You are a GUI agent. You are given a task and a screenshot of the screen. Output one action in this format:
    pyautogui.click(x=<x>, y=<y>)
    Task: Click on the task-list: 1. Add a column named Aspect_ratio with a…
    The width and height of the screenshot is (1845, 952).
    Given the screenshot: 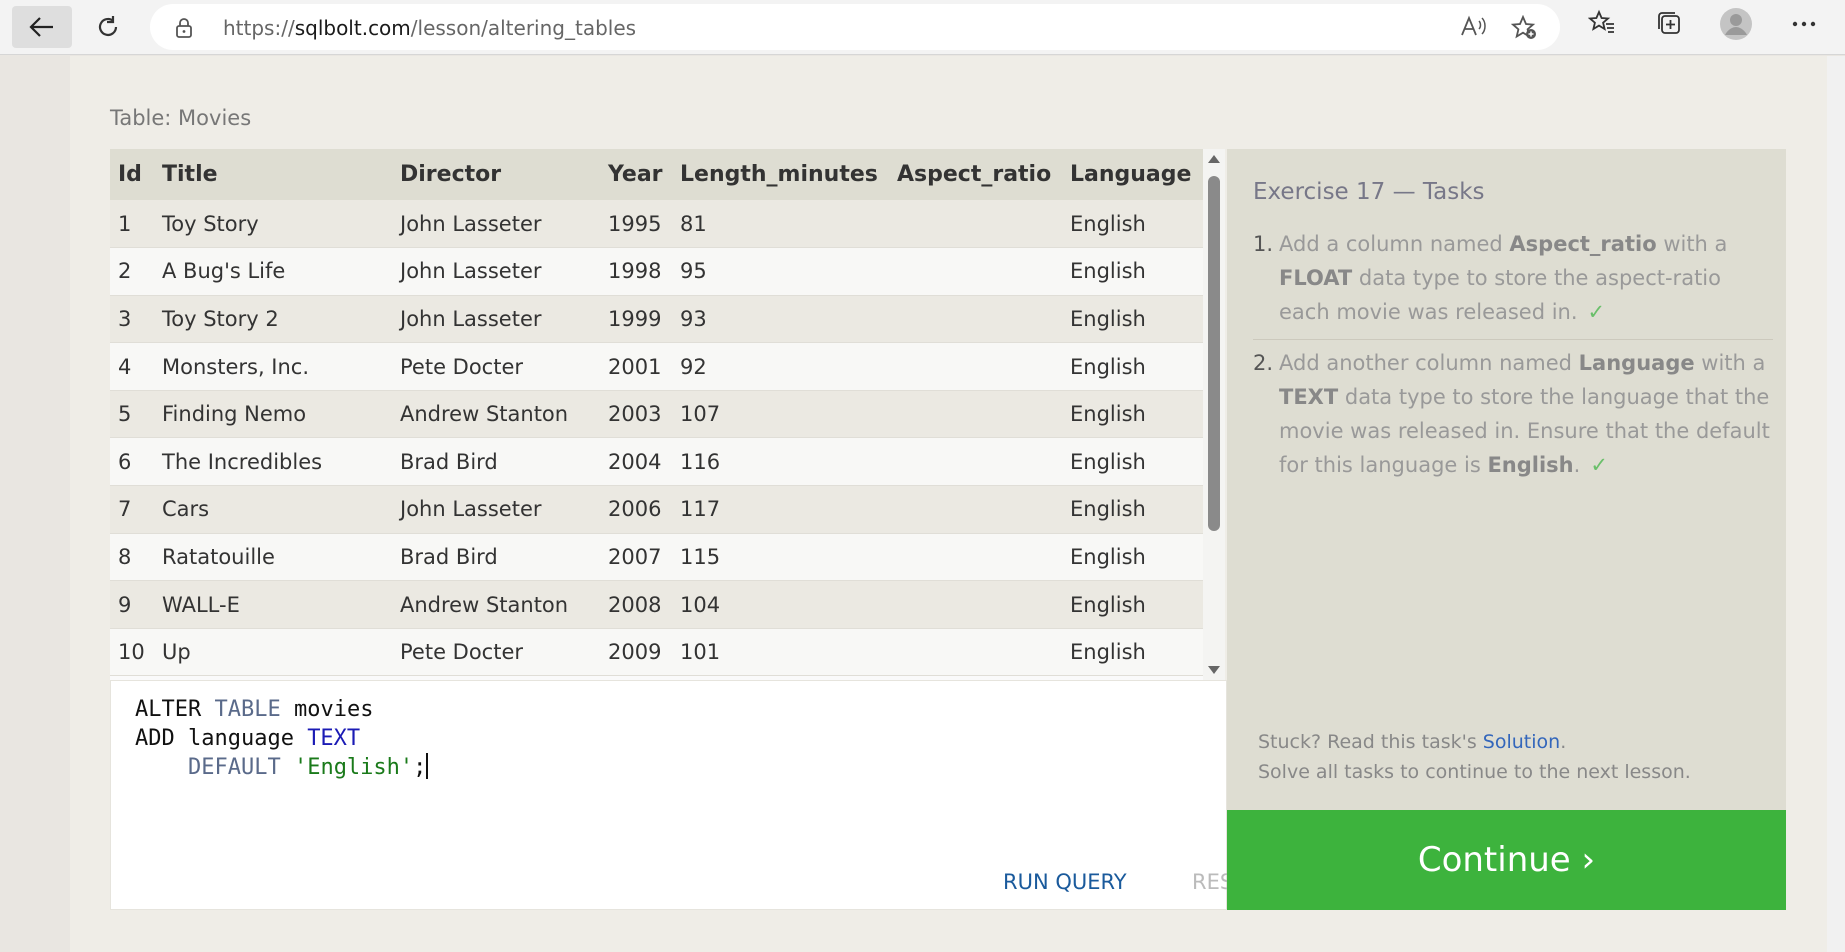 What is the action you would take?
    pyautogui.click(x=1513, y=359)
    